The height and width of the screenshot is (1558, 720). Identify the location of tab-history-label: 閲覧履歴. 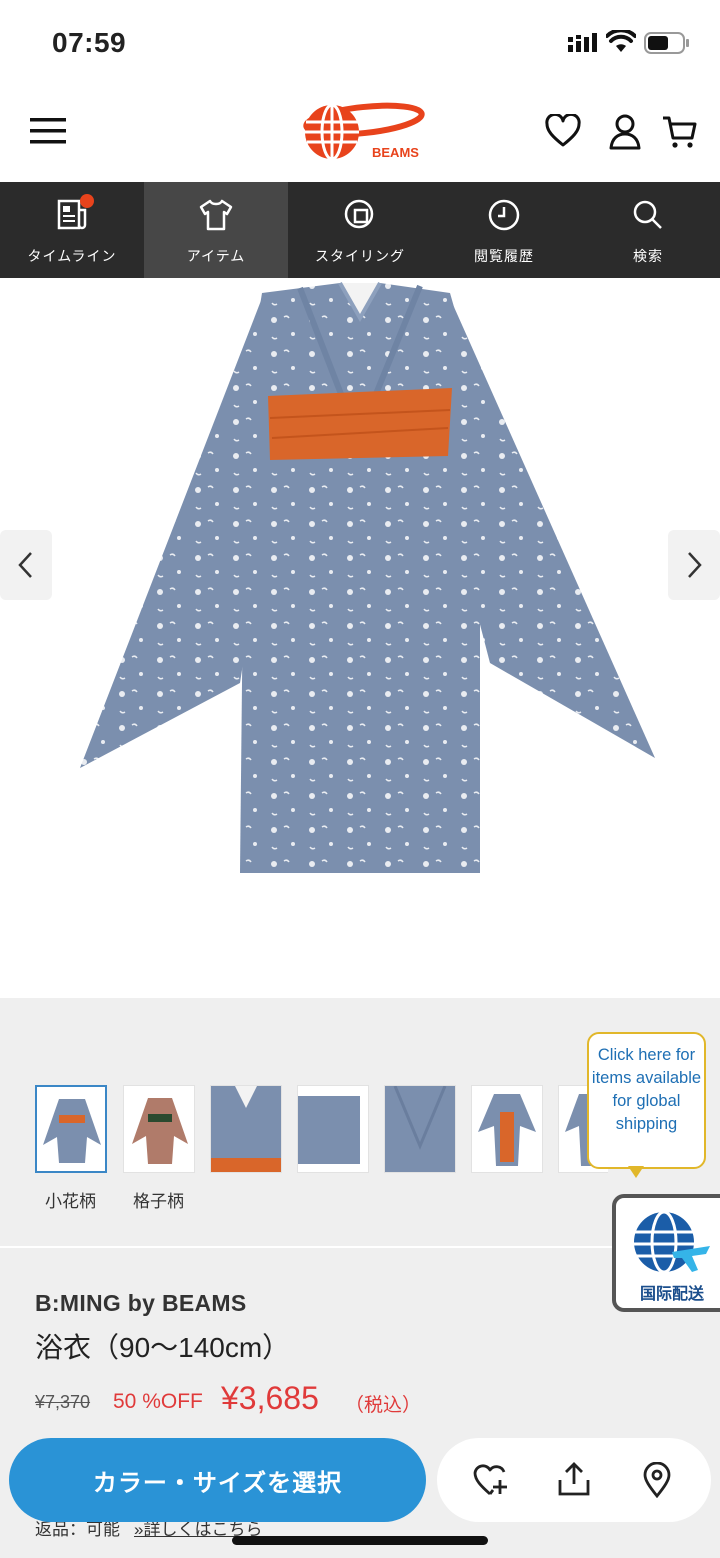
(504, 256).